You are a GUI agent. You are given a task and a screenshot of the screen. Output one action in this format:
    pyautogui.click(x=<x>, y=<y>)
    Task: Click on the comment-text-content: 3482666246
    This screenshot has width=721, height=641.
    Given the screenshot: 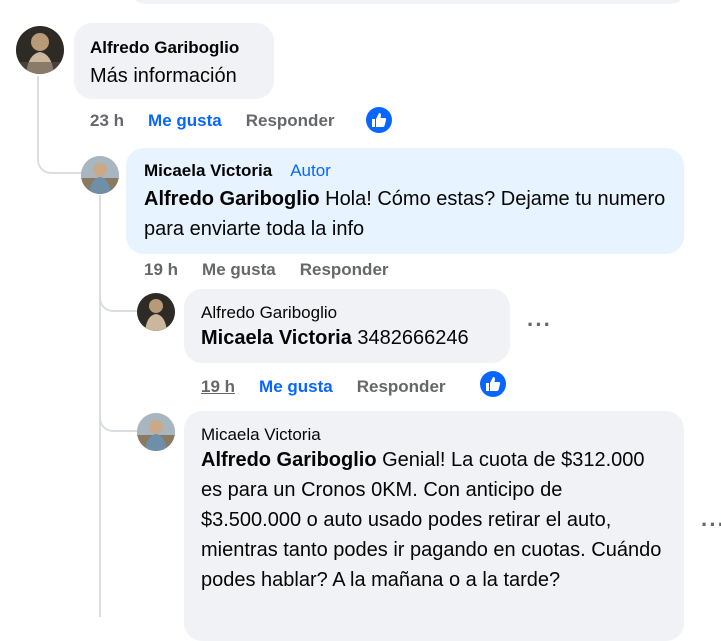 What is the action you would take?
    pyautogui.click(x=410, y=338)
    